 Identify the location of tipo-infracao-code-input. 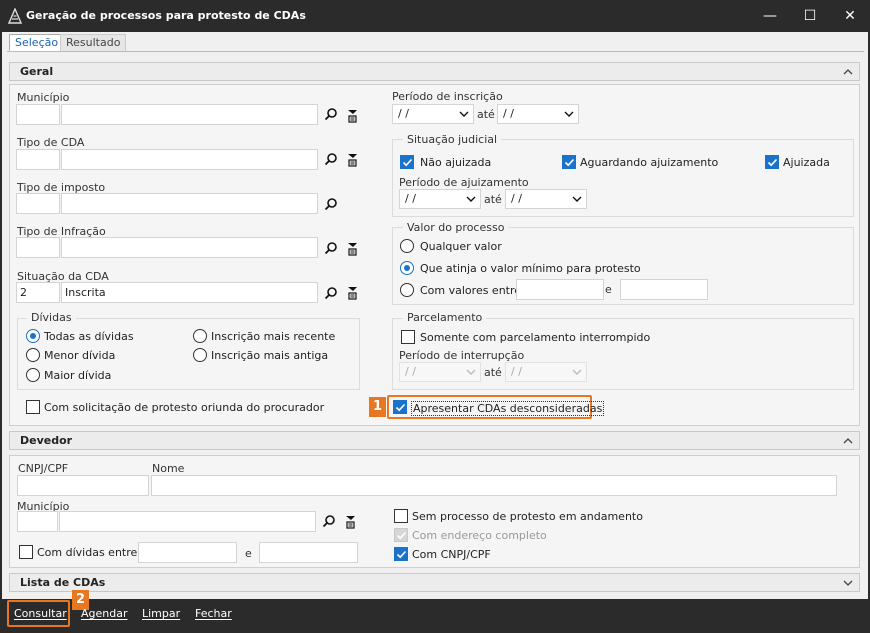
(38, 247).